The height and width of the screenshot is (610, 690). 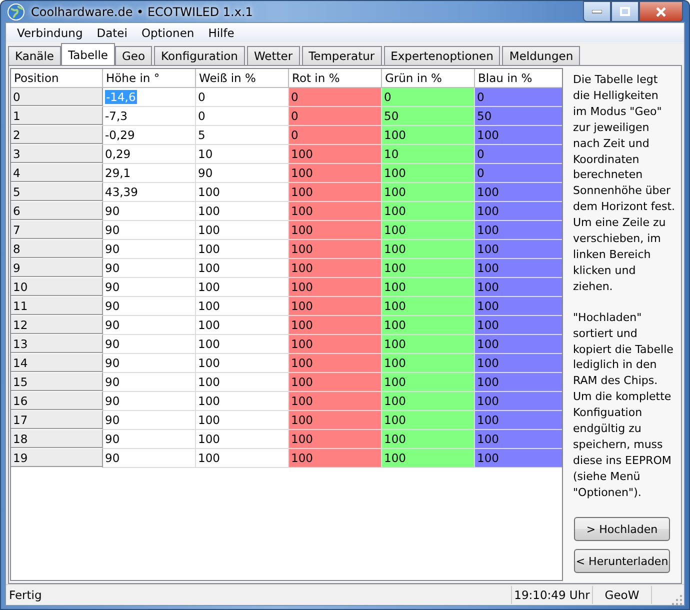 I want to click on row-header: 3, so click(x=57, y=154).